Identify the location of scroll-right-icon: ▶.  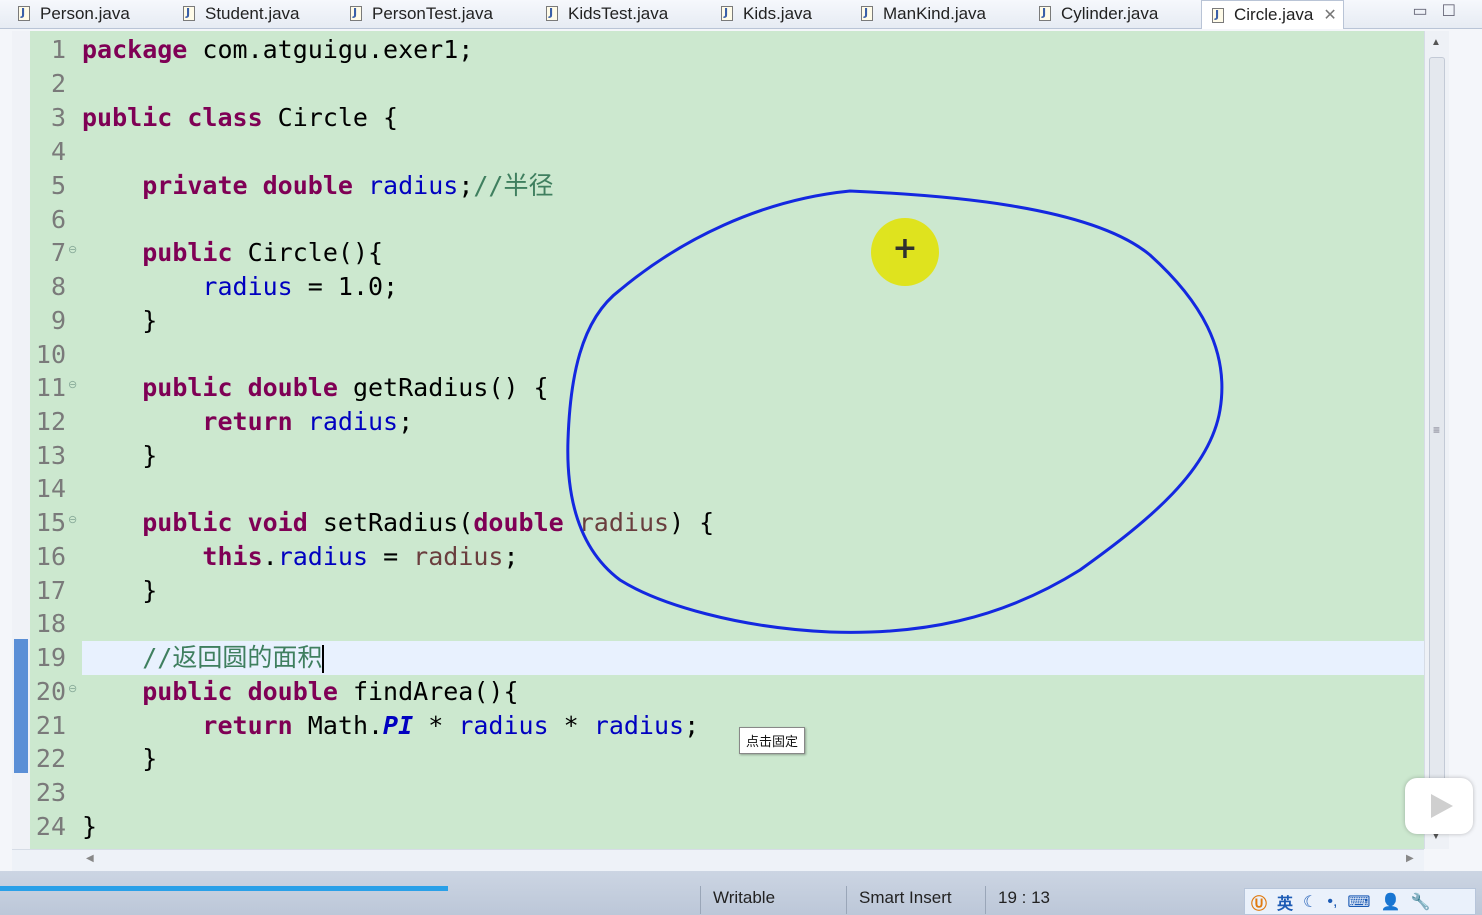
(1410, 858).